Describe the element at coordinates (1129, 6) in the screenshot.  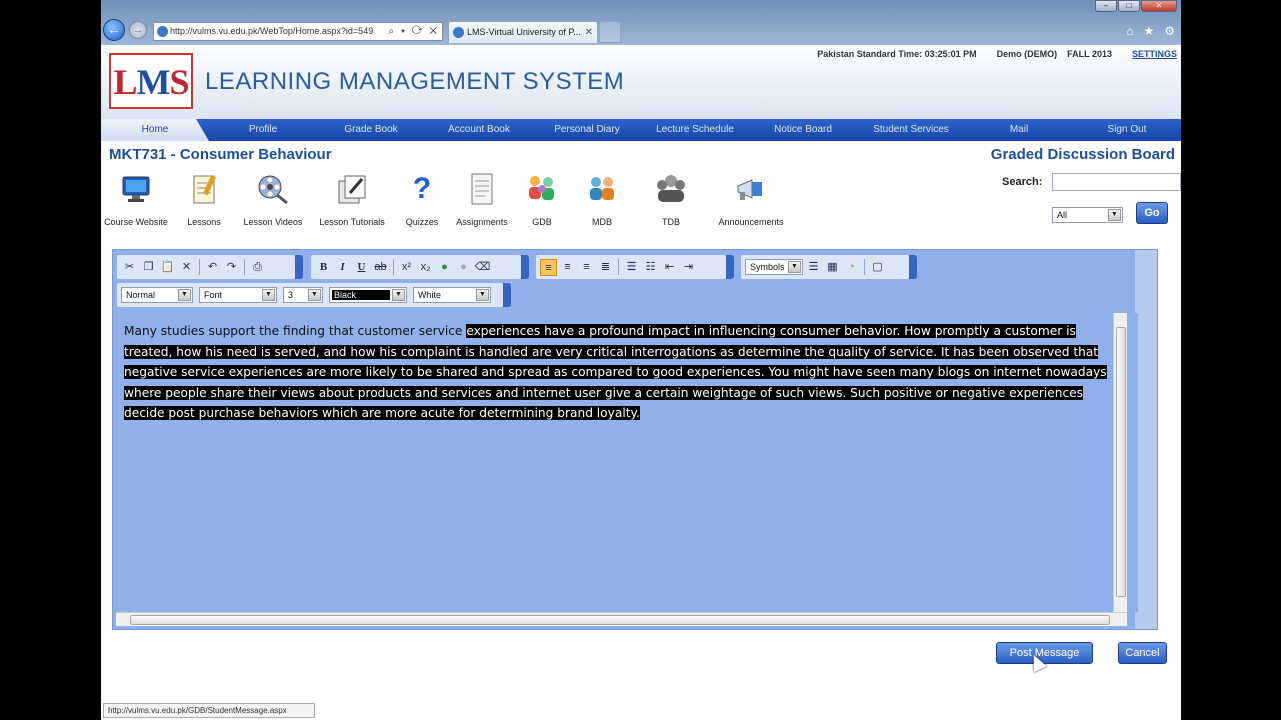
I see `maximize-button: □` at that location.